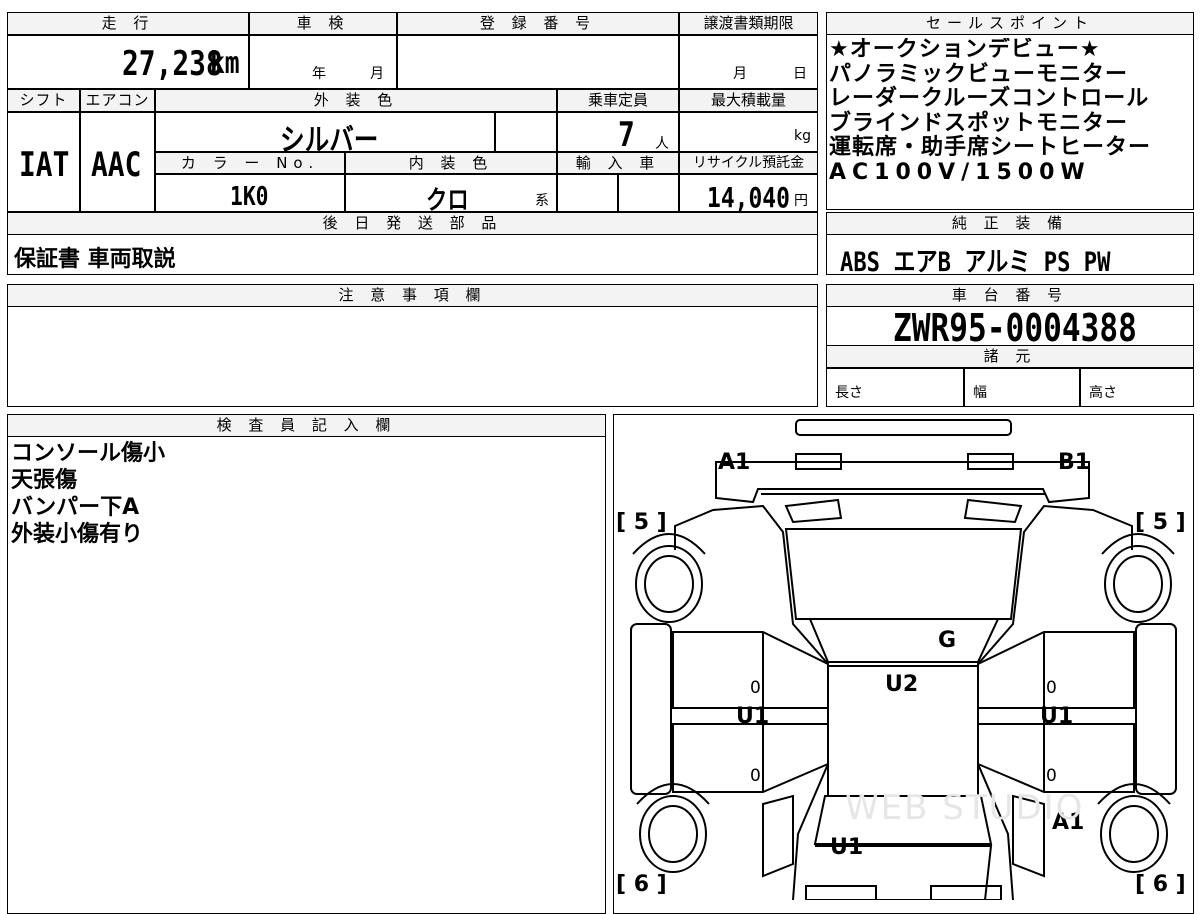  I want to click on equipment-value: ABS エアB アルミ PS PW, so click(975, 262).